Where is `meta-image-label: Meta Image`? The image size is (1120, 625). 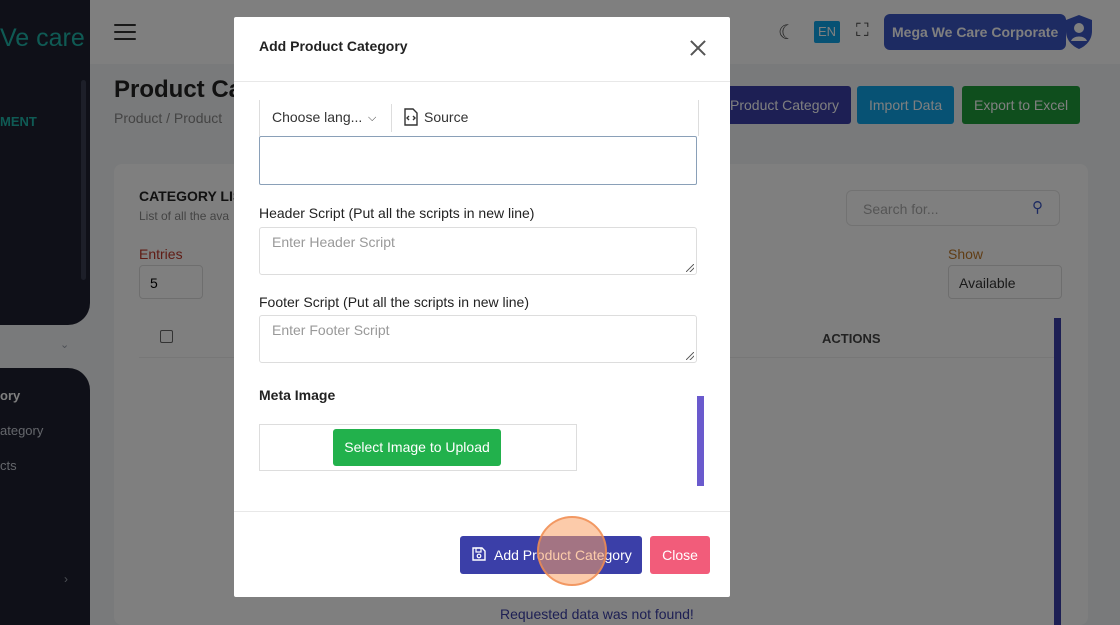
meta-image-label: Meta Image is located at coordinates (297, 395).